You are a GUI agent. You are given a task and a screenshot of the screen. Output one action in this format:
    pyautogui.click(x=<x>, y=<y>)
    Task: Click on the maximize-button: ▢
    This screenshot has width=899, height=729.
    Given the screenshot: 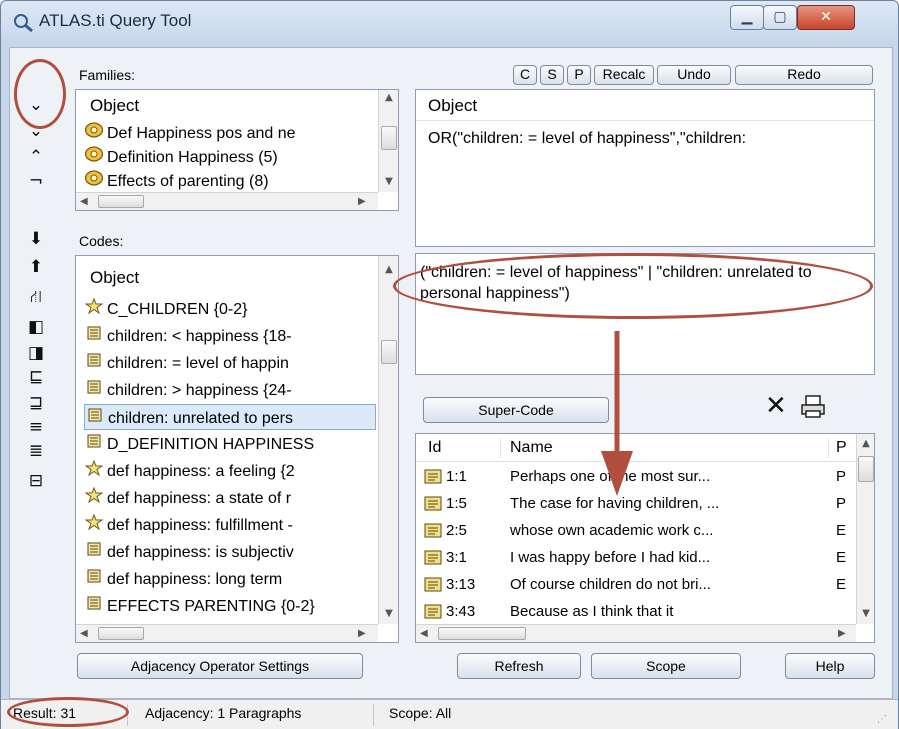 What is the action you would take?
    pyautogui.click(x=780, y=17)
    